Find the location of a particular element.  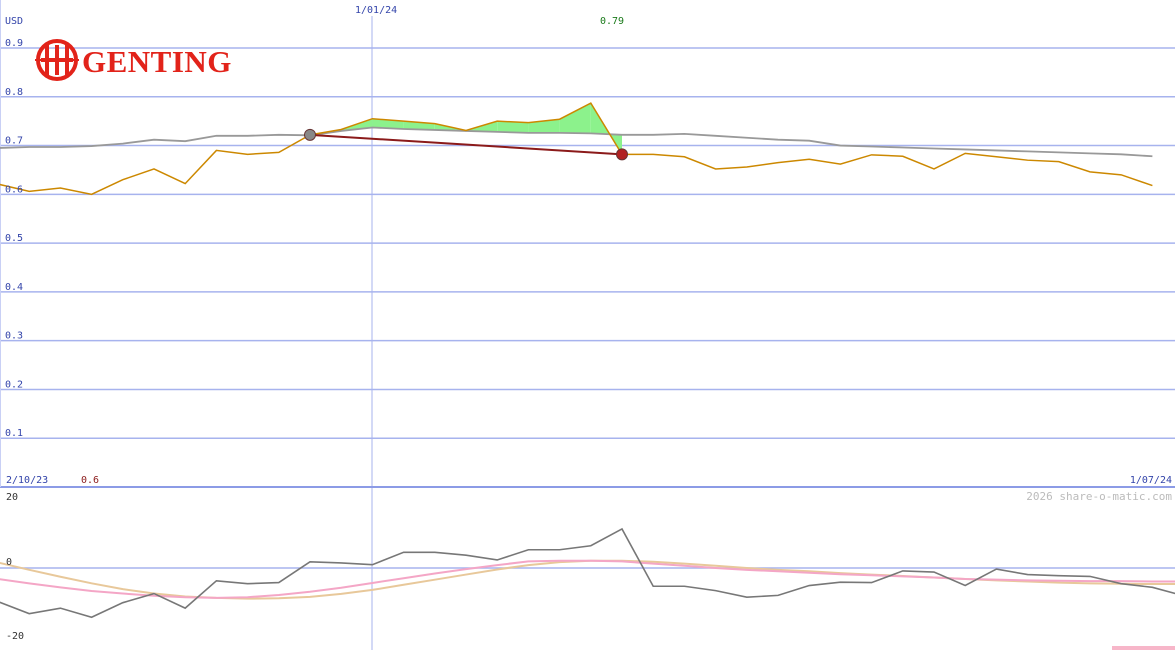

price-y-tick-label: 0.6 is located at coordinates (14, 189).